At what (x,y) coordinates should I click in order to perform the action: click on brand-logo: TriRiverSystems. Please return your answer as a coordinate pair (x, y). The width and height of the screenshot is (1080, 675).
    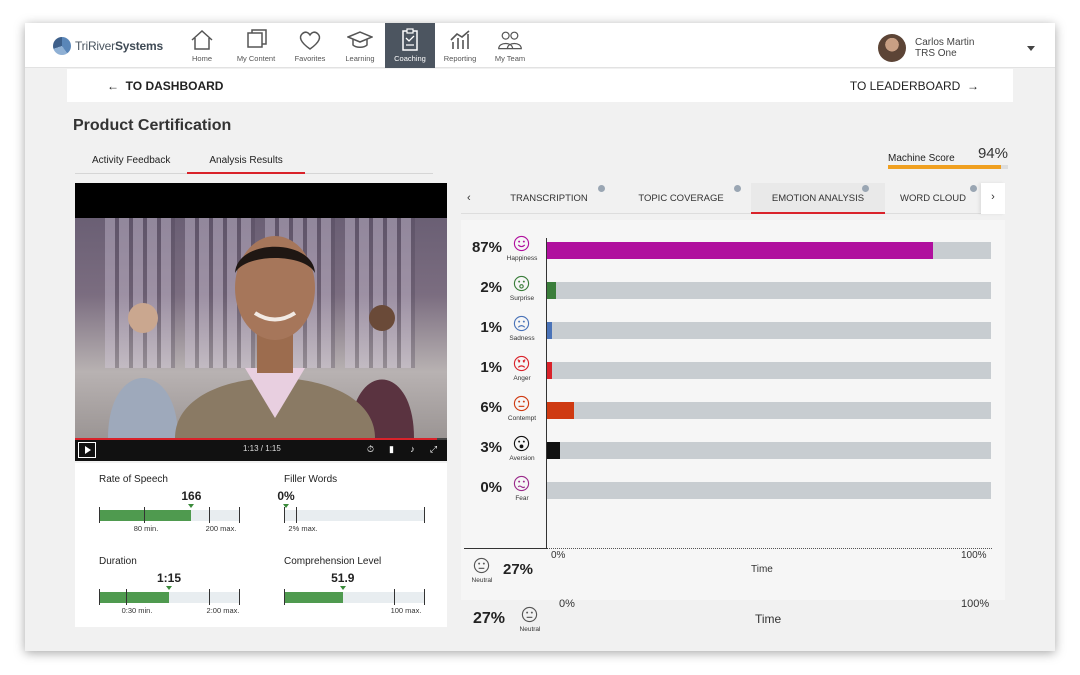
    Looking at the image, I should click on (108, 46).